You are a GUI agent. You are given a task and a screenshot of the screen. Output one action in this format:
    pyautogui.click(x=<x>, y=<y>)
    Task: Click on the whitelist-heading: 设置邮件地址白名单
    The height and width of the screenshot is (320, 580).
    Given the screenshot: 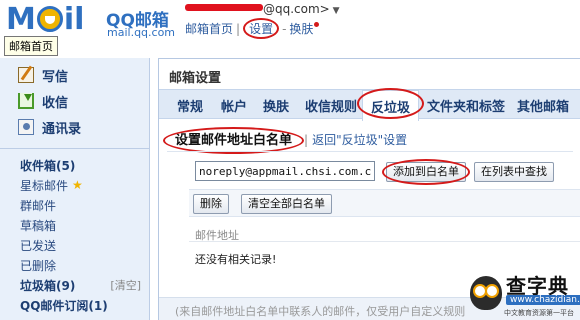 What is the action you would take?
    pyautogui.click(x=234, y=140)
    